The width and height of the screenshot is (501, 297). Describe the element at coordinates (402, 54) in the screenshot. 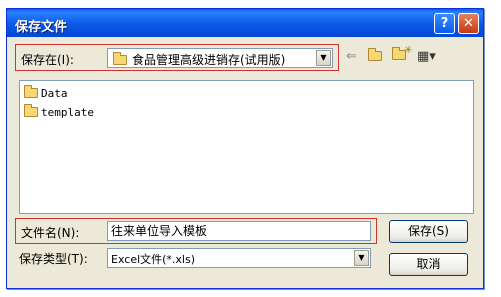

I see `new-folder-icon: ✳` at that location.